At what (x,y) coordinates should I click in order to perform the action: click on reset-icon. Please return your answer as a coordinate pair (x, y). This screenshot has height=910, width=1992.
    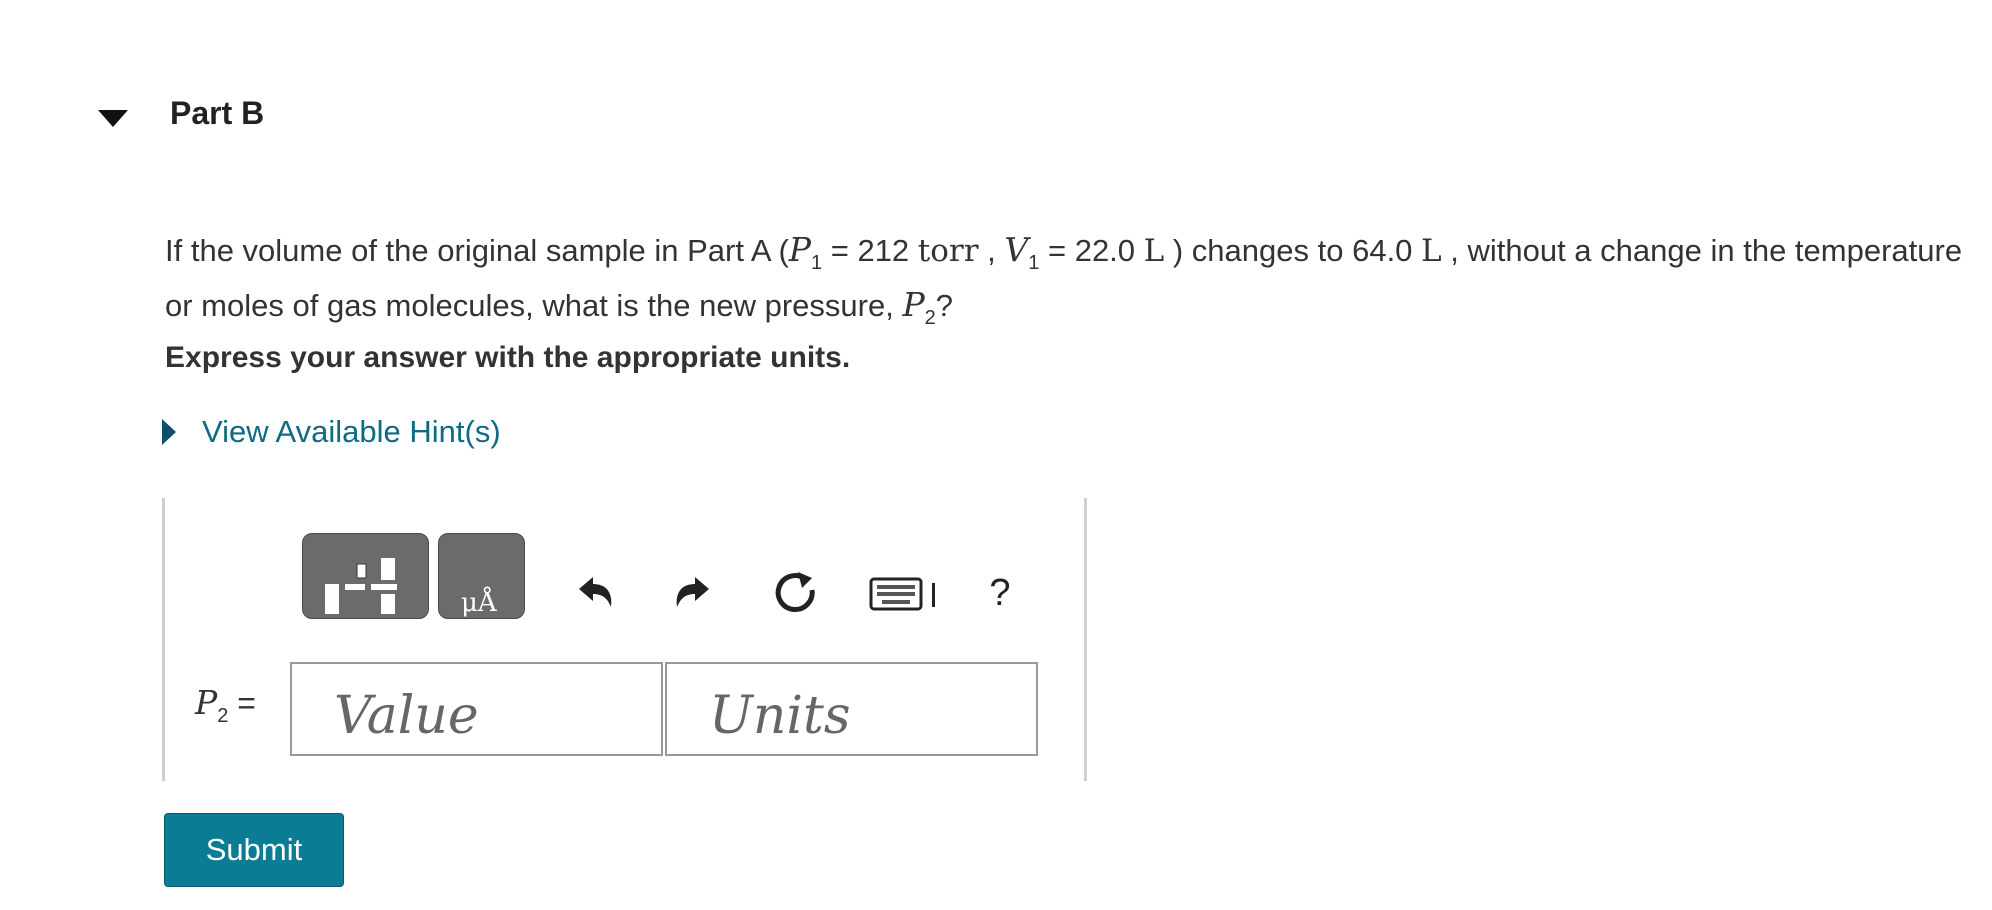
    Looking at the image, I should click on (795, 592).